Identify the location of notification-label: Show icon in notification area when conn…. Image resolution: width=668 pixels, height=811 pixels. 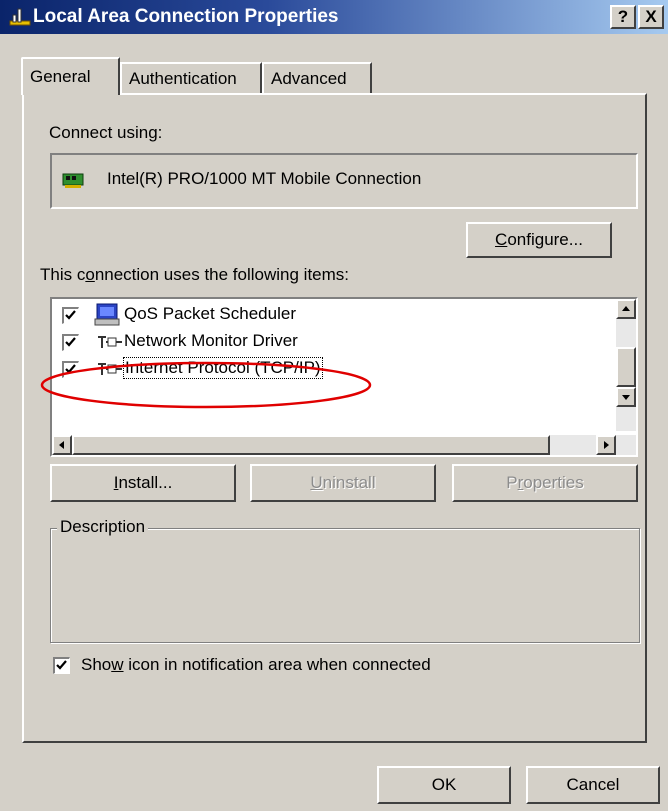
(256, 665).